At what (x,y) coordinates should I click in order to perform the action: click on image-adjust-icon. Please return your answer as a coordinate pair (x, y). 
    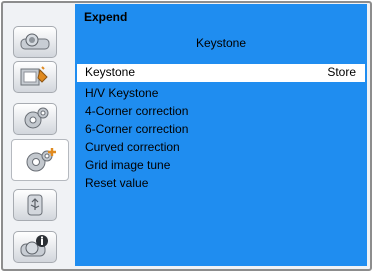
    Looking at the image, I should click on (35, 77).